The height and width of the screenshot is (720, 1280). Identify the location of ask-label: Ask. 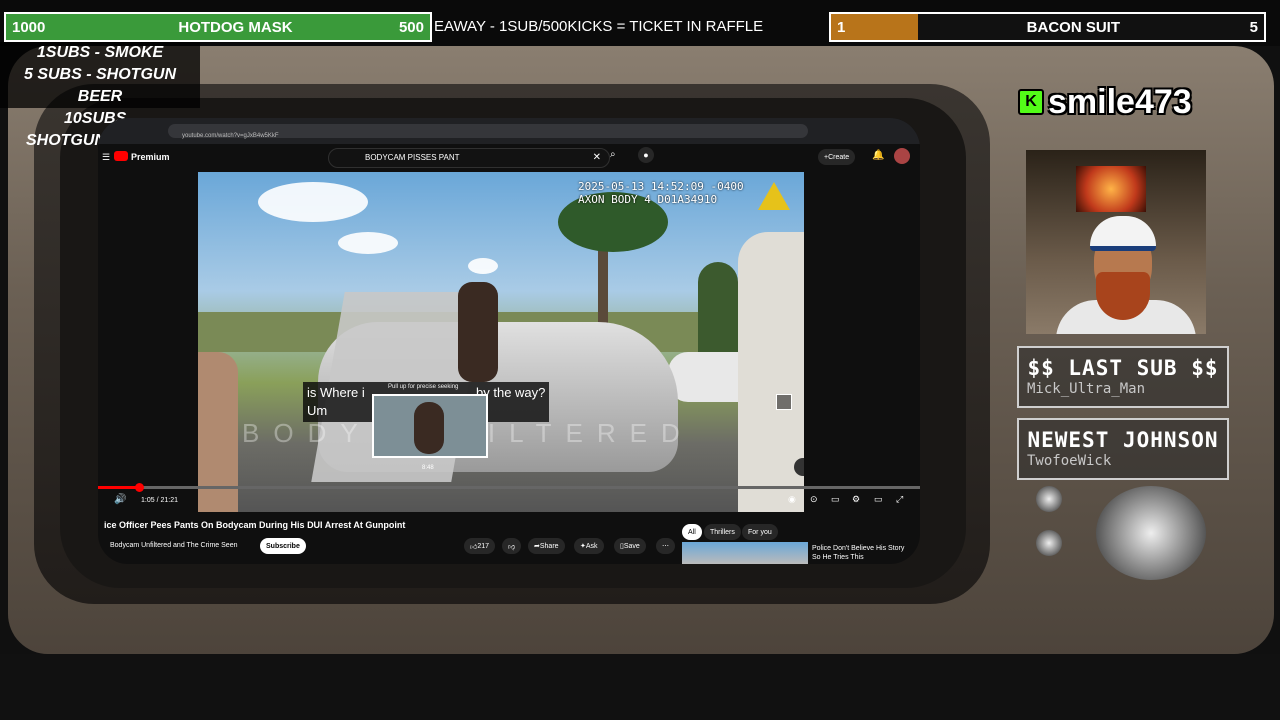
(591, 546).